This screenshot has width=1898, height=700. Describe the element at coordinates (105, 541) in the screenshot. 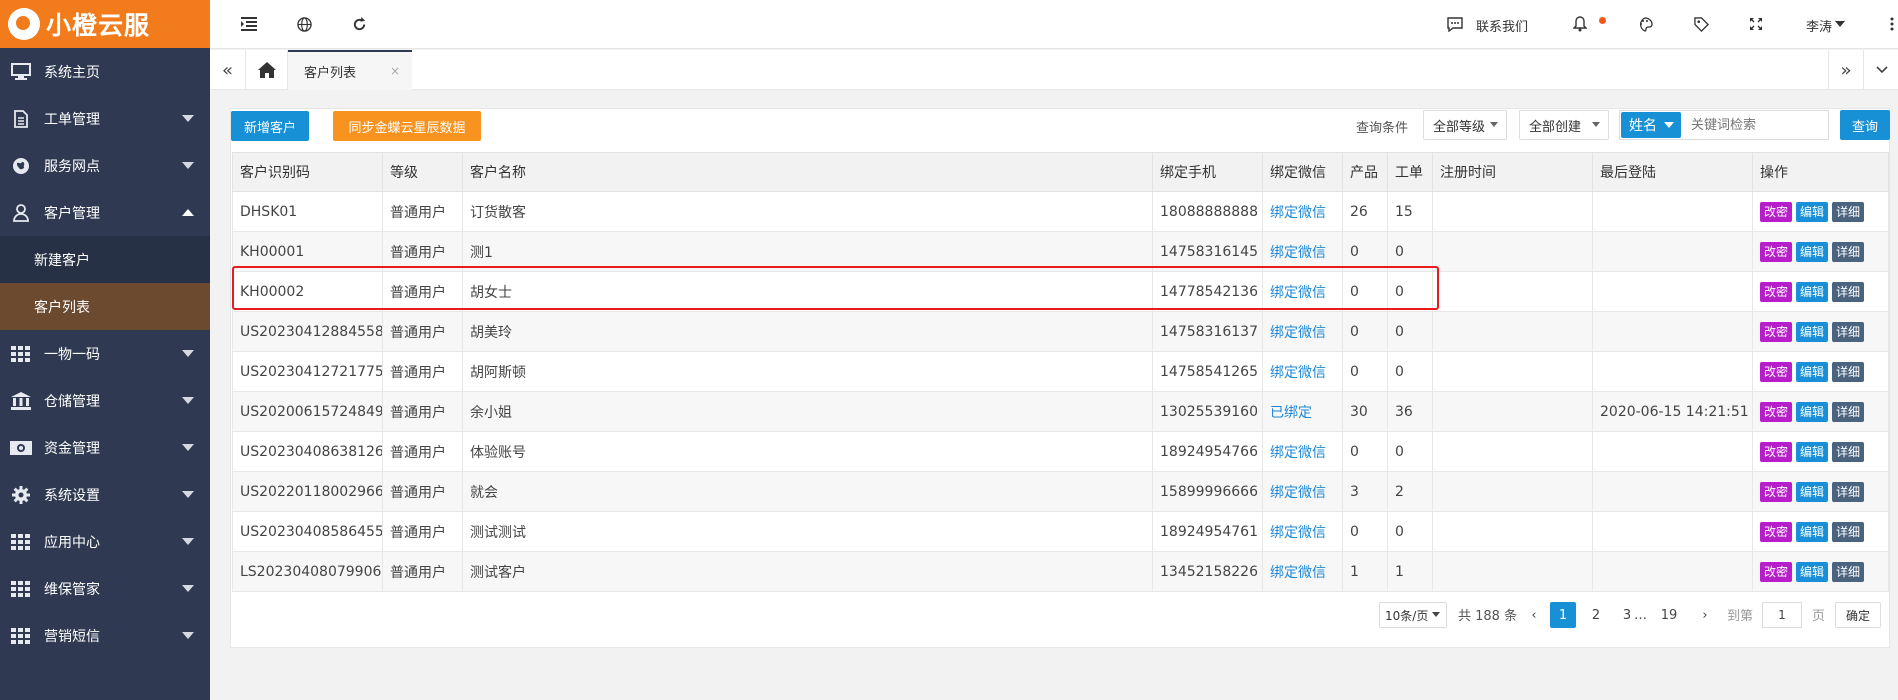

I see `sidebar-item-app-center: 应用中心` at that location.